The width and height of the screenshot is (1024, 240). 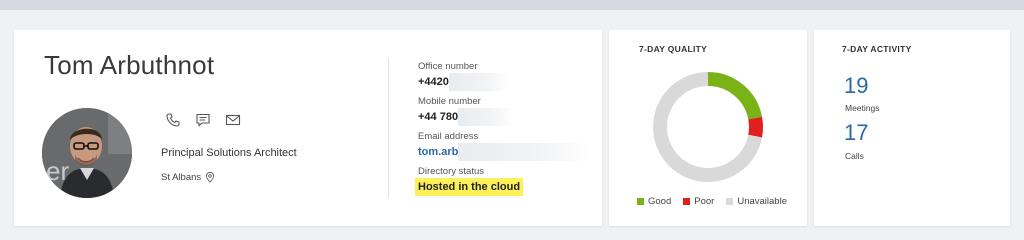 What do you see at coordinates (762, 201) in the screenshot?
I see `legend-label: Unavailable` at bounding box center [762, 201].